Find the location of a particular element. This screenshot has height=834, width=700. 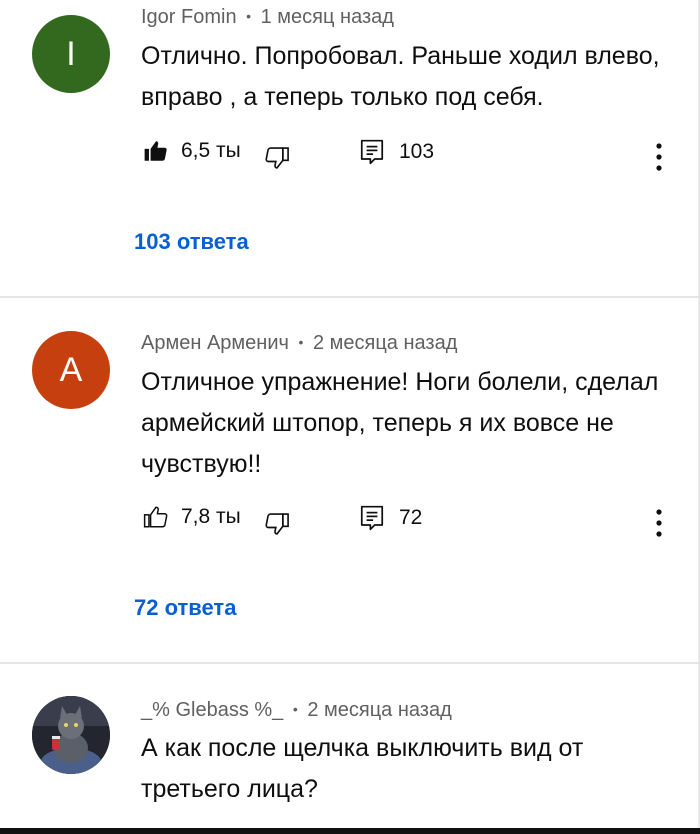

view-replies-link: 72 ответа is located at coordinates (185, 608).